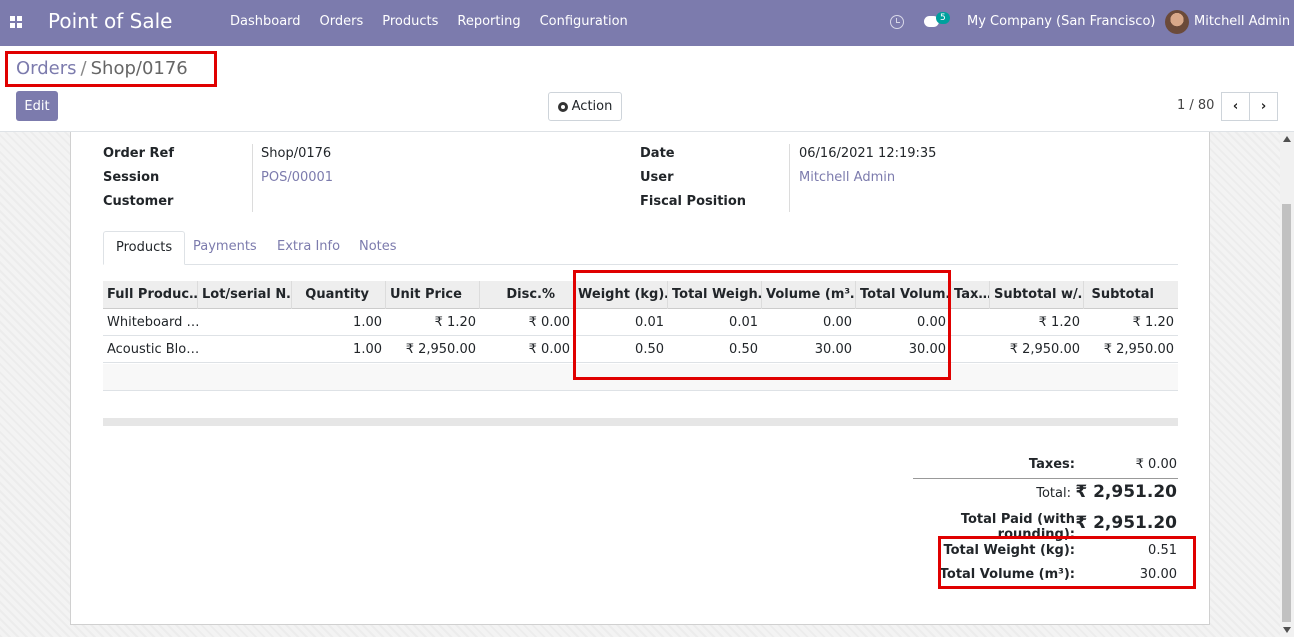 Image resolution: width=1294 pixels, height=637 pixels. I want to click on cell-unit-price: ₹ 2,950.00, so click(440, 349).